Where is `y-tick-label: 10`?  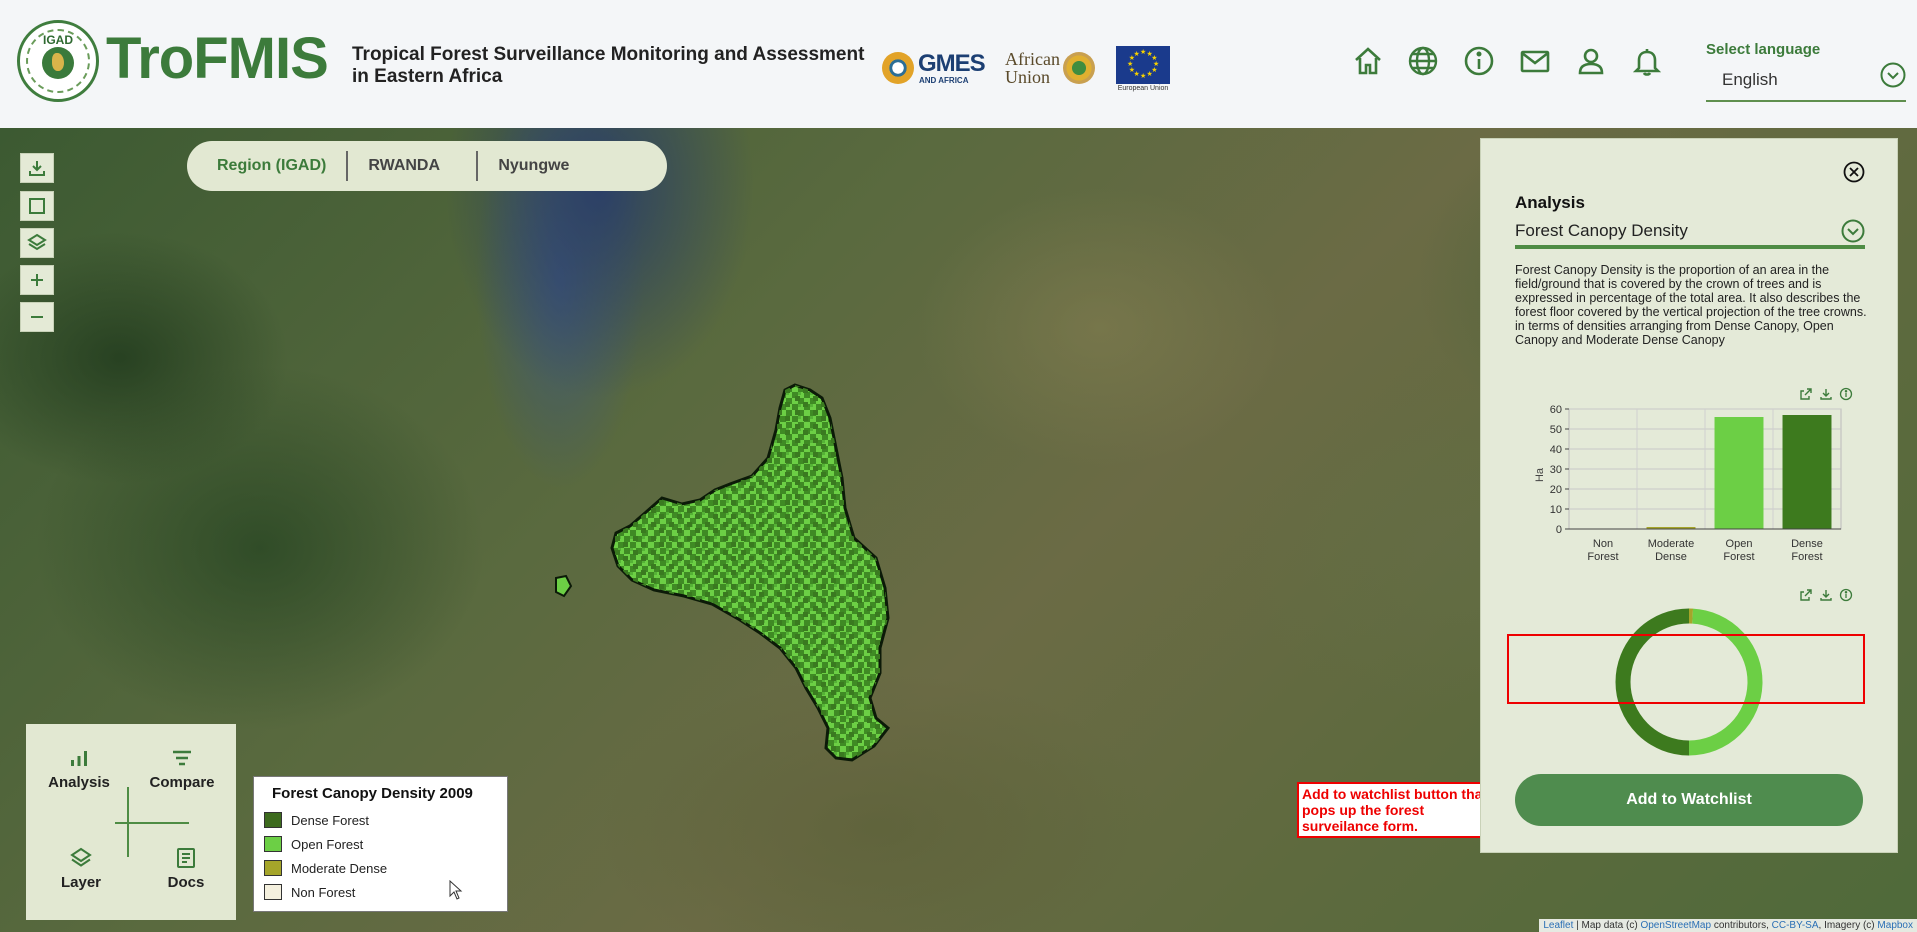
y-tick-label: 10 is located at coordinates (1556, 510).